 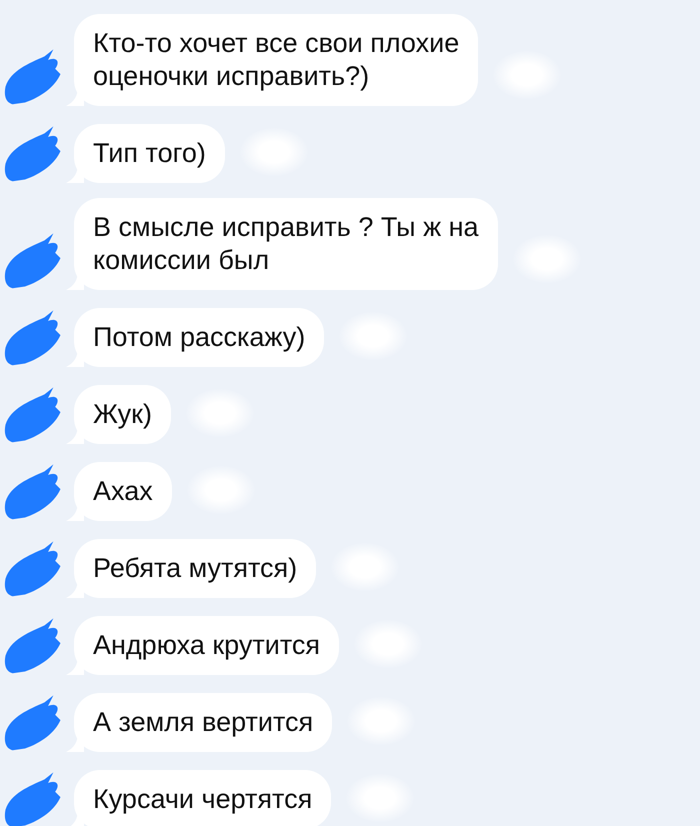 What do you see at coordinates (149, 153) in the screenshot?
I see `message-bubble: Тип того)` at bounding box center [149, 153].